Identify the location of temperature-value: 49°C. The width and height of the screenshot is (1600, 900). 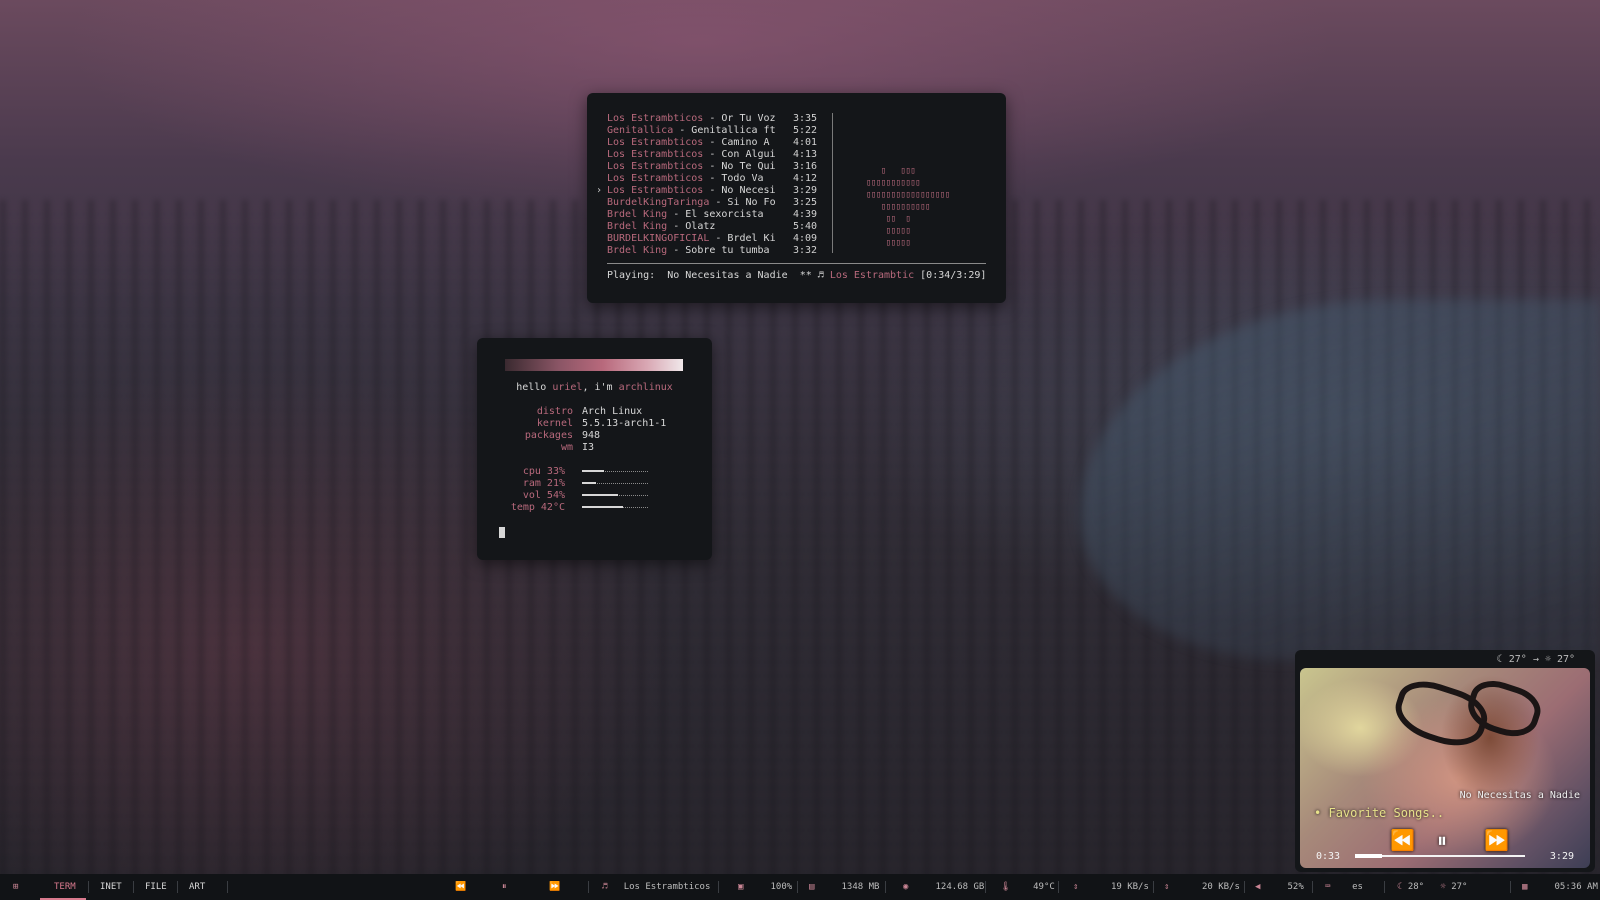
(1044, 887).